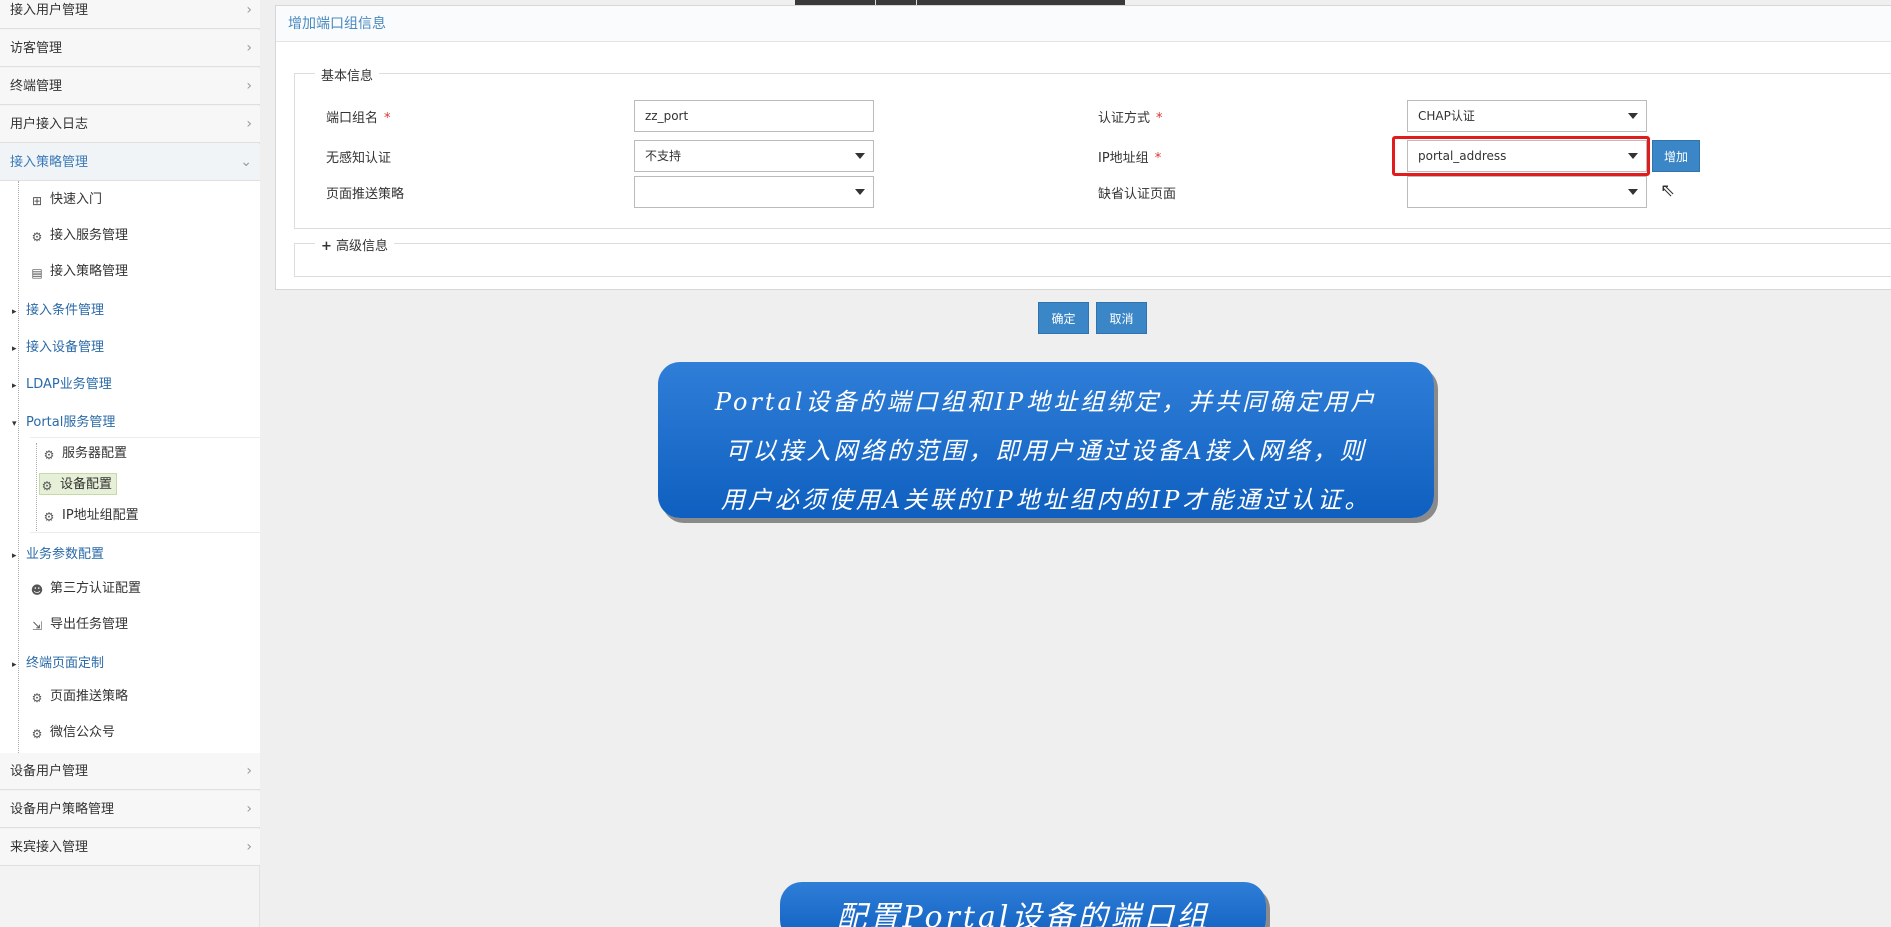 This screenshot has width=1891, height=927. I want to click on group-label: 业务参数配置, so click(65, 554).